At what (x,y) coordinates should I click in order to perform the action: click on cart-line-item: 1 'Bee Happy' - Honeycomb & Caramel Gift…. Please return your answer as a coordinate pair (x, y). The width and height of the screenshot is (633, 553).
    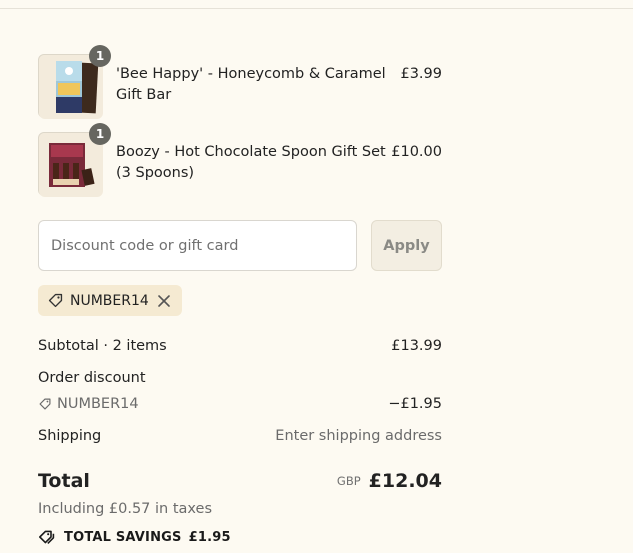
    Looking at the image, I should click on (240, 82).